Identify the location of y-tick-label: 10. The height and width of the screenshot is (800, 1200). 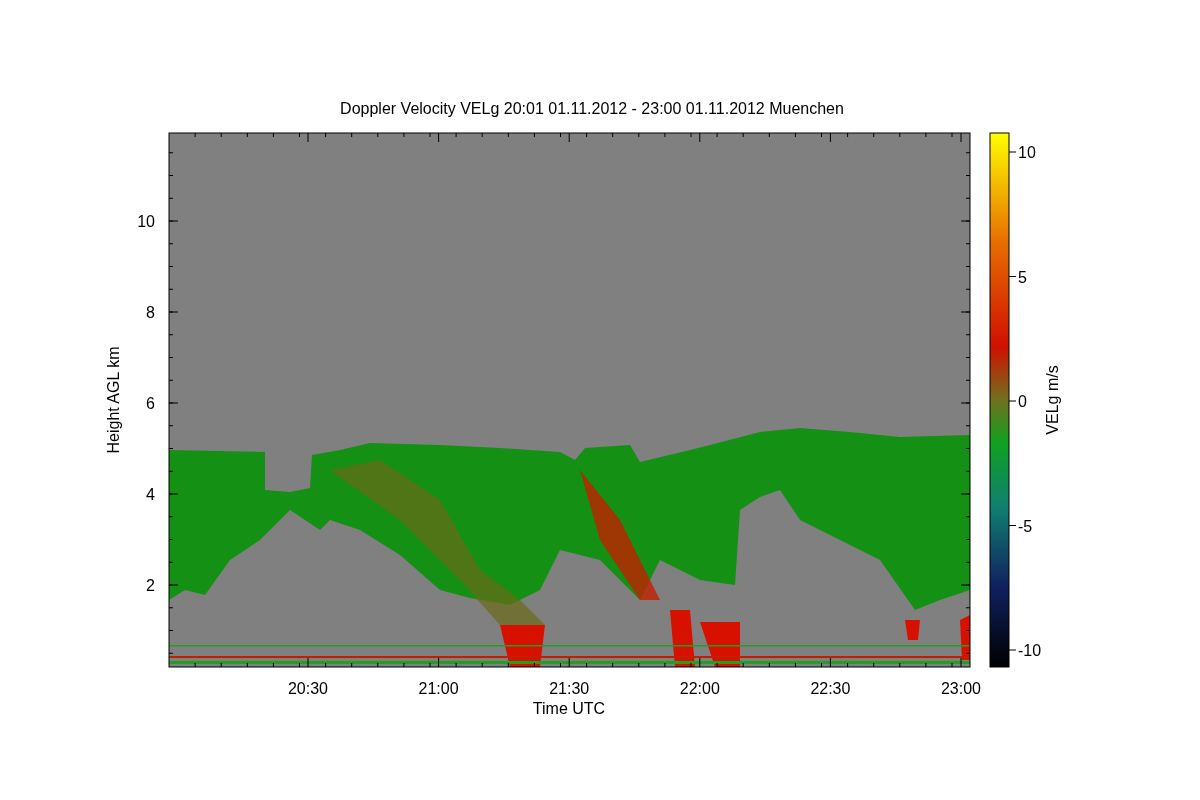
(146, 221).